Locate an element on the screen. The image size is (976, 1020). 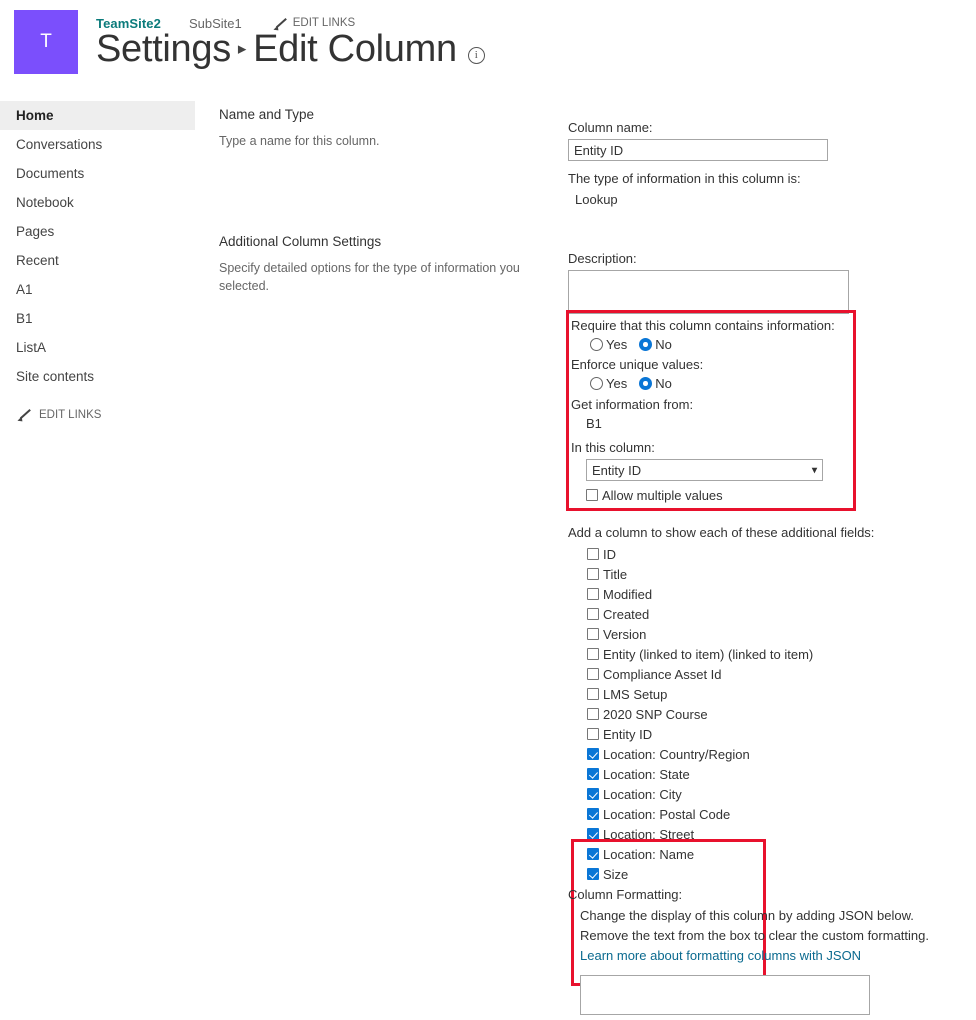
sidebar-item-documents: Documents is located at coordinates (97, 173).